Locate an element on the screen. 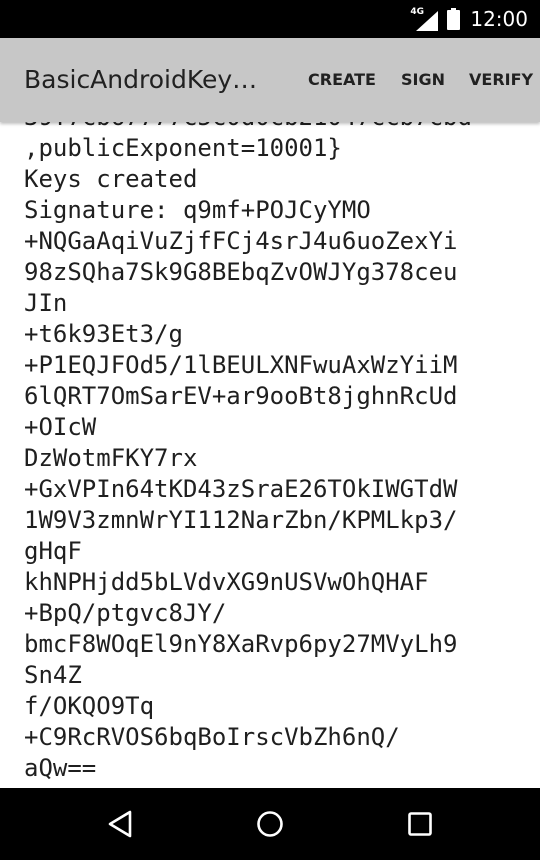  log-line: f/OKQO9Tq is located at coordinates (89, 706).